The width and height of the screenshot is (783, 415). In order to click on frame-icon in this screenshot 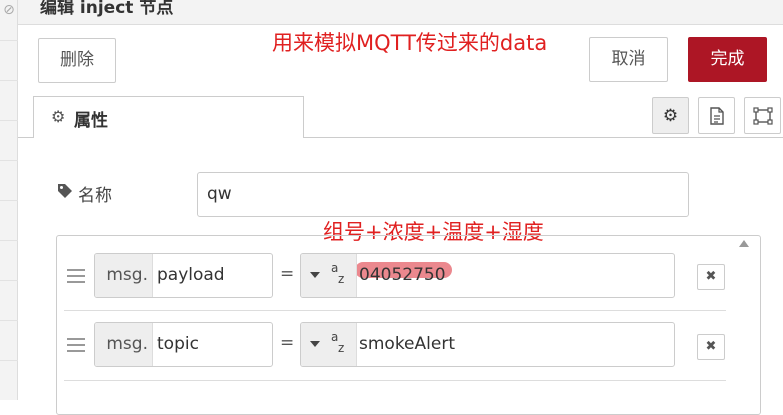, I will do `click(762, 115)`.